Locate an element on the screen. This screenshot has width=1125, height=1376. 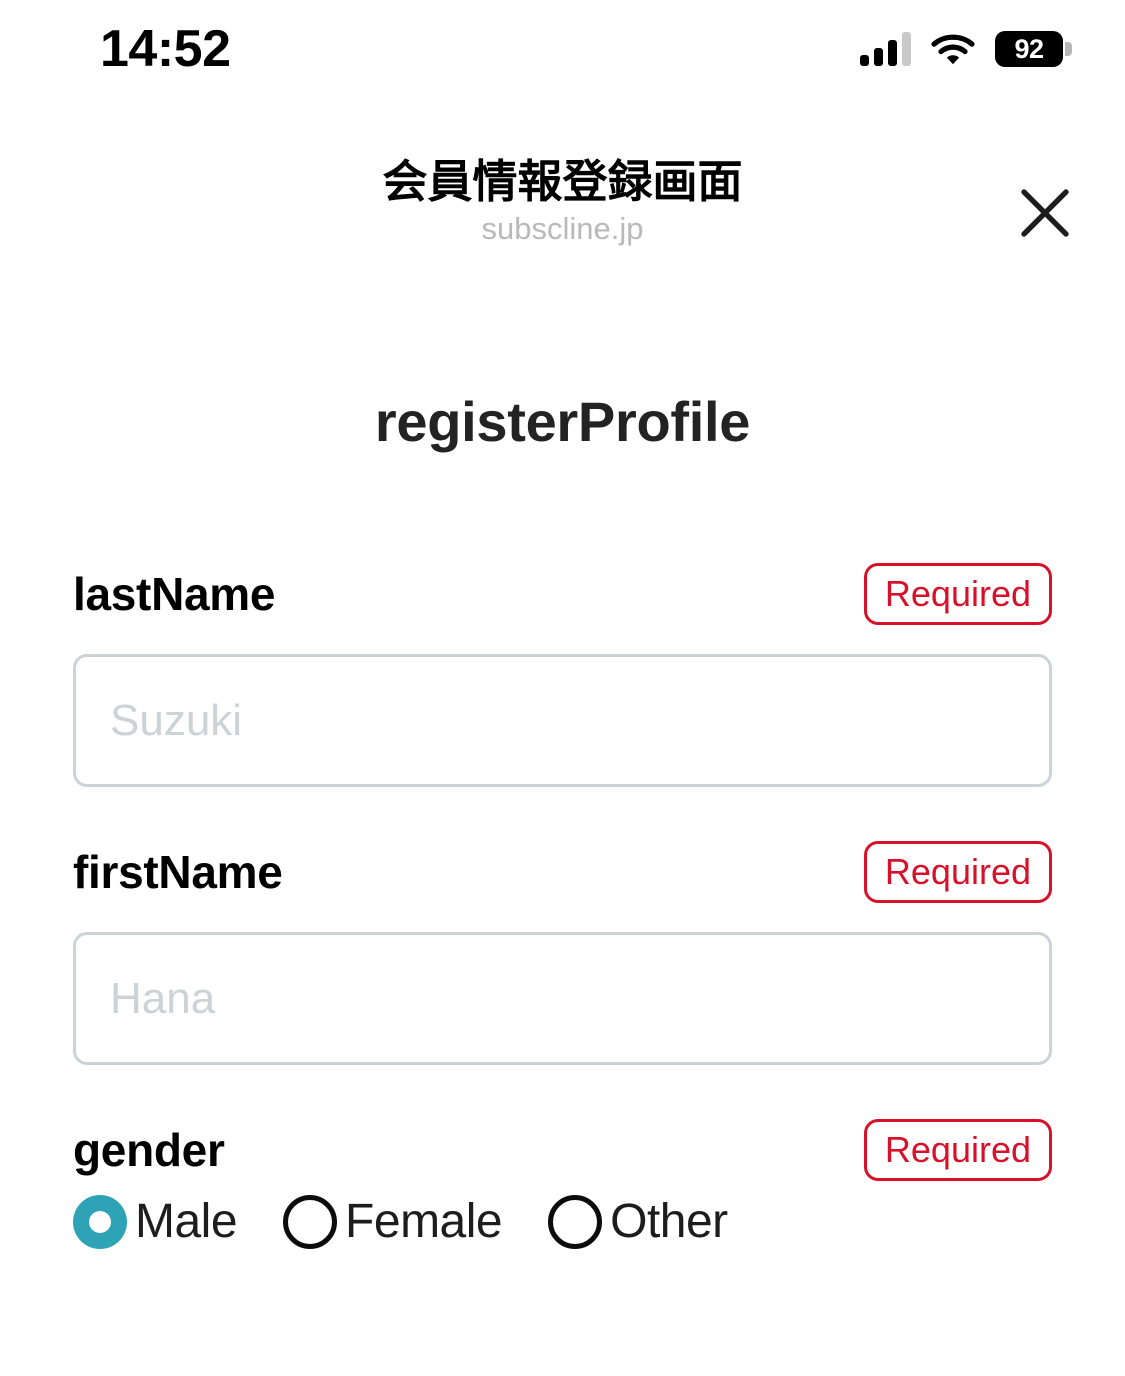
radio-label-other: Other is located at coordinates (669, 1222).